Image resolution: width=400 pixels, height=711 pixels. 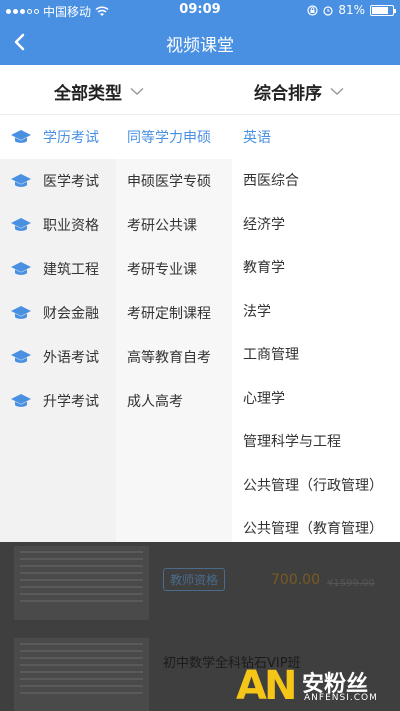 I want to click on category-label: 建筑工程, so click(x=71, y=270).